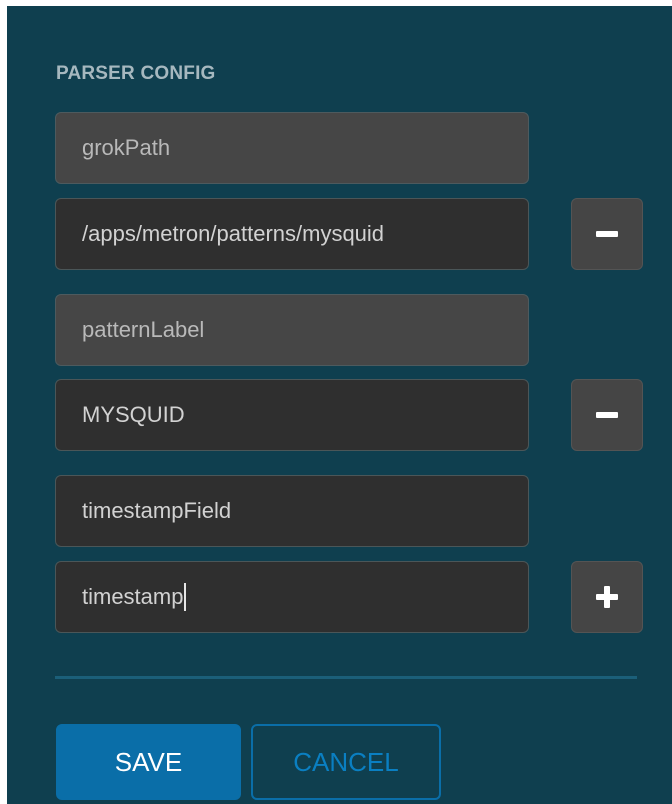 The height and width of the screenshot is (804, 672). I want to click on section-title: PARSER CONFIG, so click(136, 73).